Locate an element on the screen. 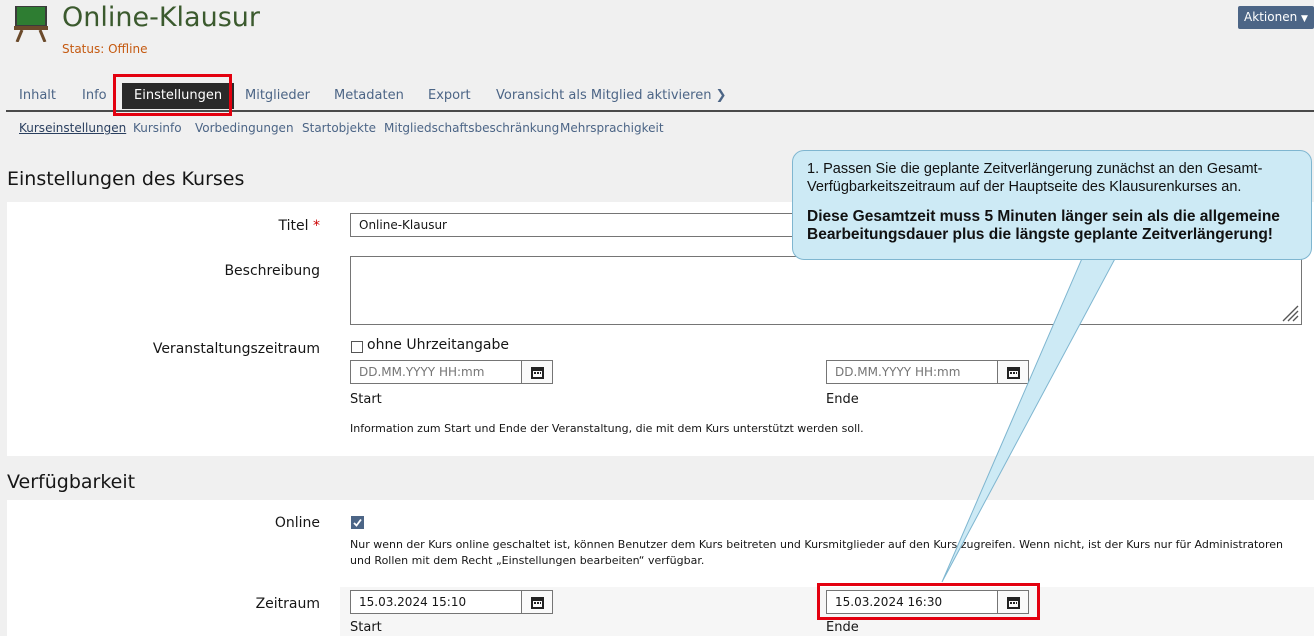 The image size is (1314, 636). tab-info: Info is located at coordinates (94, 95).